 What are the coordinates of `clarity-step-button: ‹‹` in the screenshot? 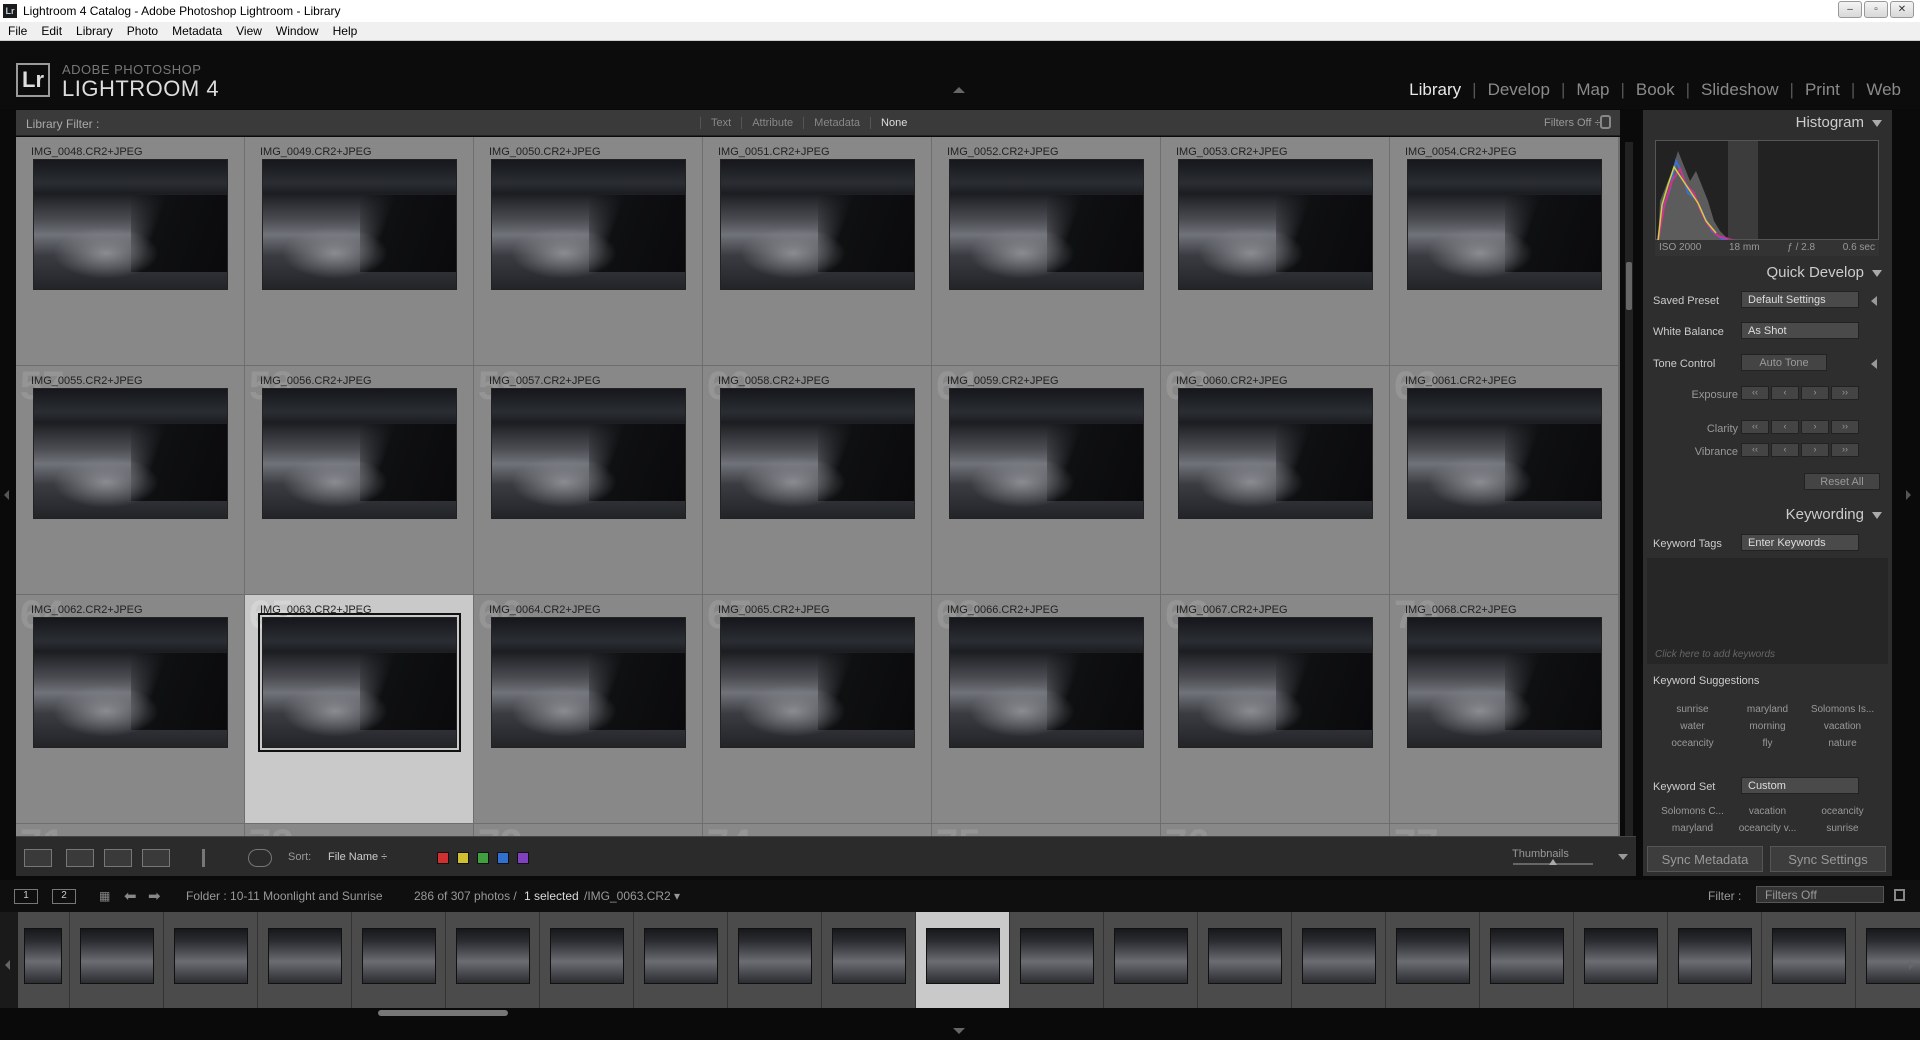 It's located at (1755, 427).